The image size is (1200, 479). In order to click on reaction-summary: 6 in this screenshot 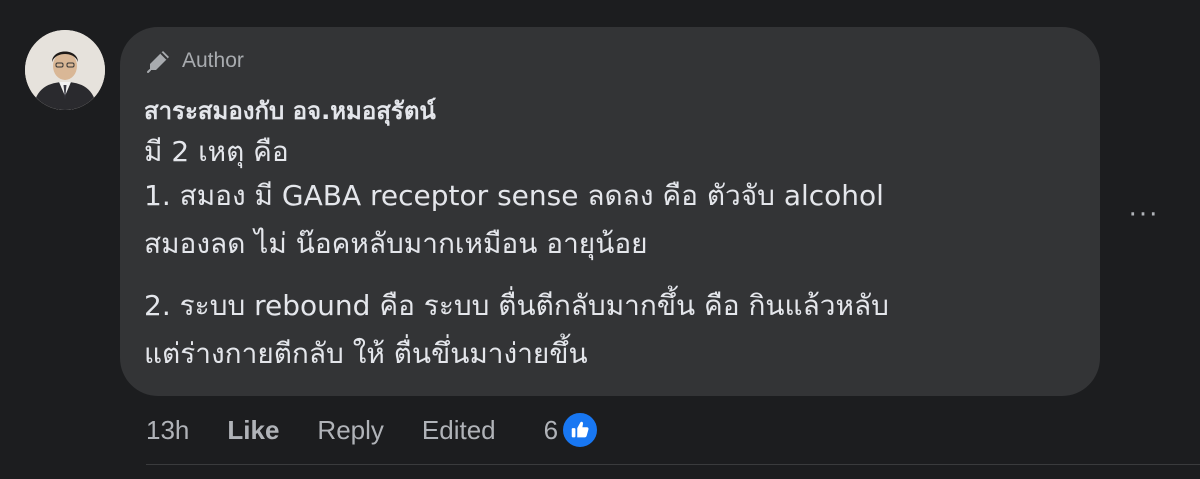, I will do `click(572, 430)`.